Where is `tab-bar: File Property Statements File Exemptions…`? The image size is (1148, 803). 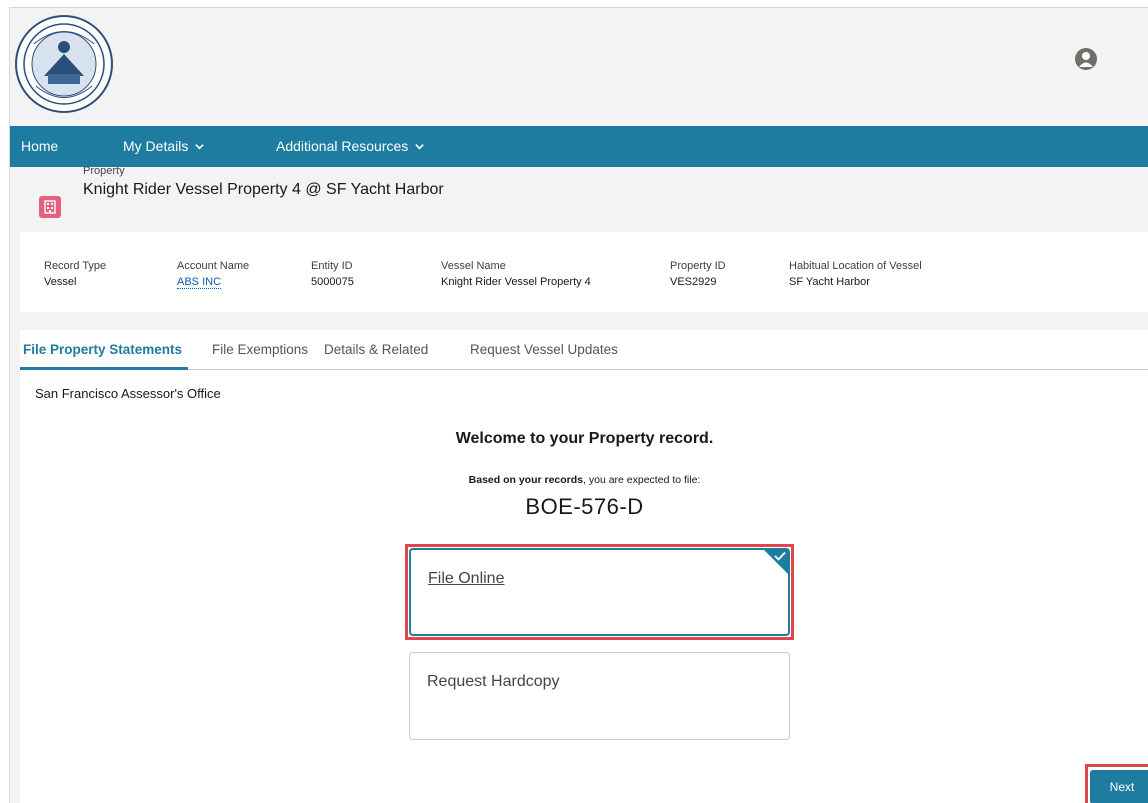
tab-bar: File Property Statements File Exemptions… is located at coordinates (584, 350).